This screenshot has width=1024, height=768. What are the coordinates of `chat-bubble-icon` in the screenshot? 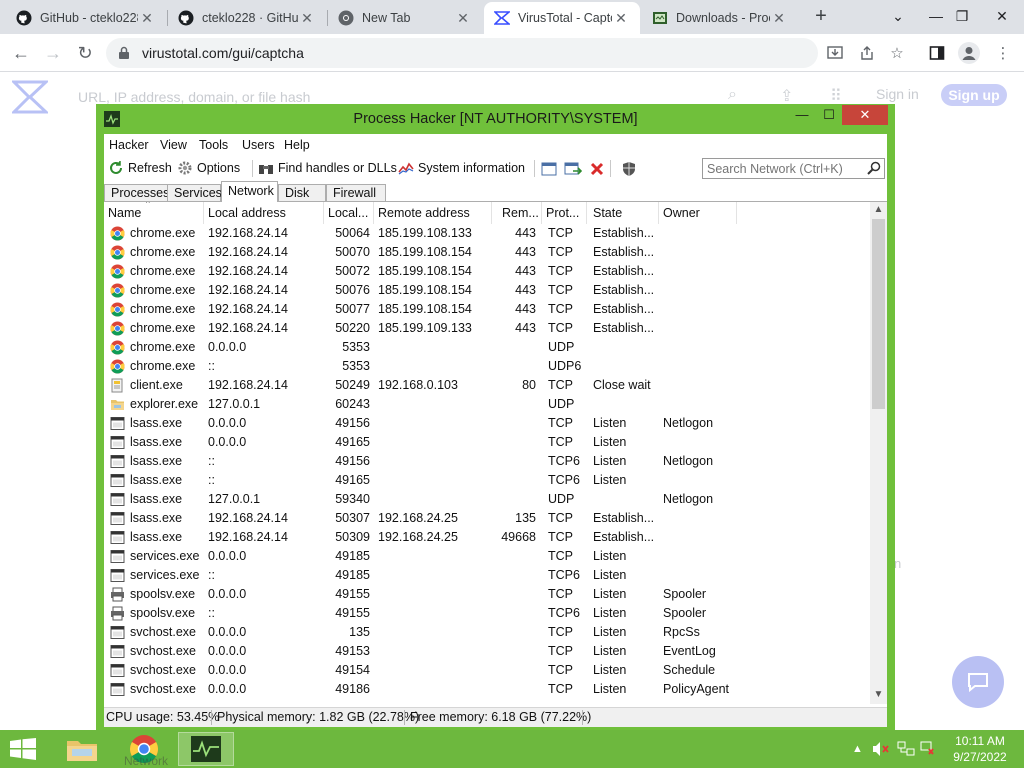 It's located at (978, 682).